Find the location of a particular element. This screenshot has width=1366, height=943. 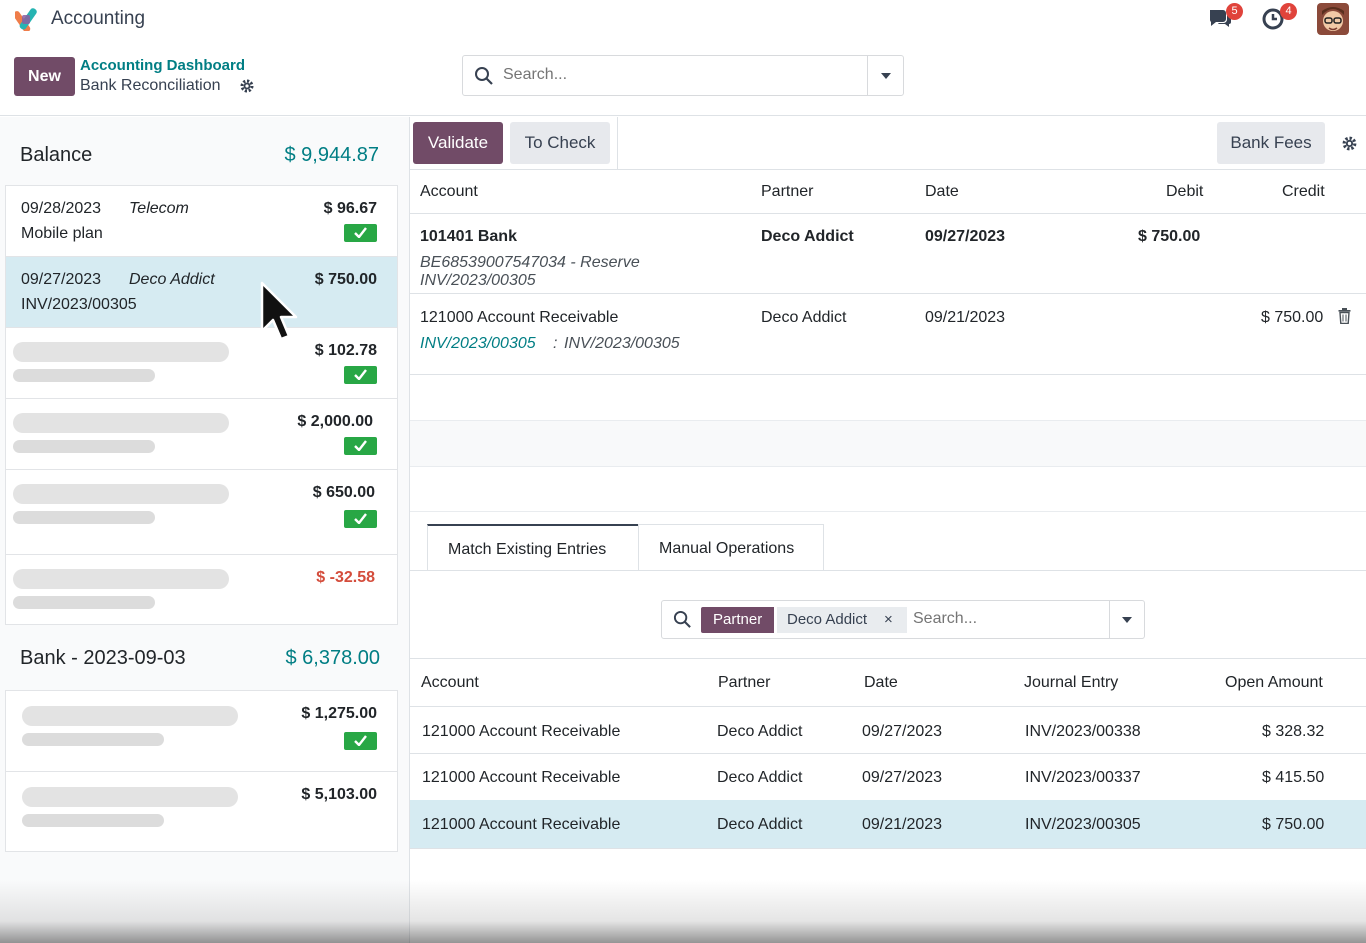

toolbar-divider is located at coordinates (617, 143).